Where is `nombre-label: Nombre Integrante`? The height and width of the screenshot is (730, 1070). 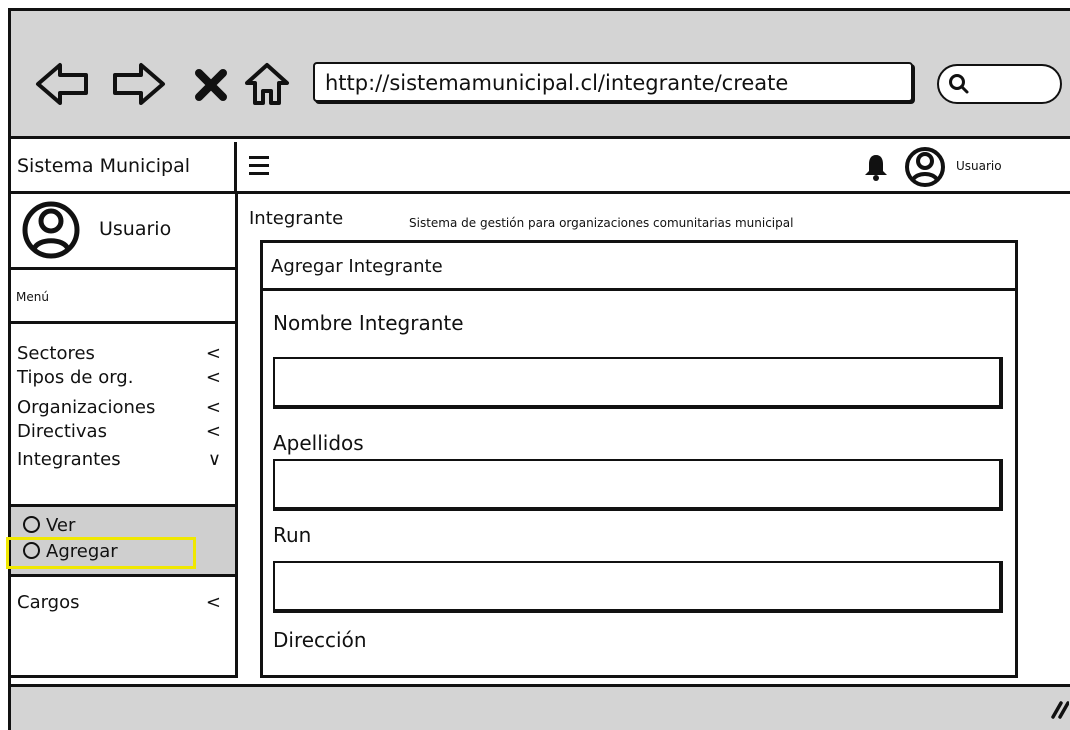
nombre-label: Nombre Integrante is located at coordinates (368, 323).